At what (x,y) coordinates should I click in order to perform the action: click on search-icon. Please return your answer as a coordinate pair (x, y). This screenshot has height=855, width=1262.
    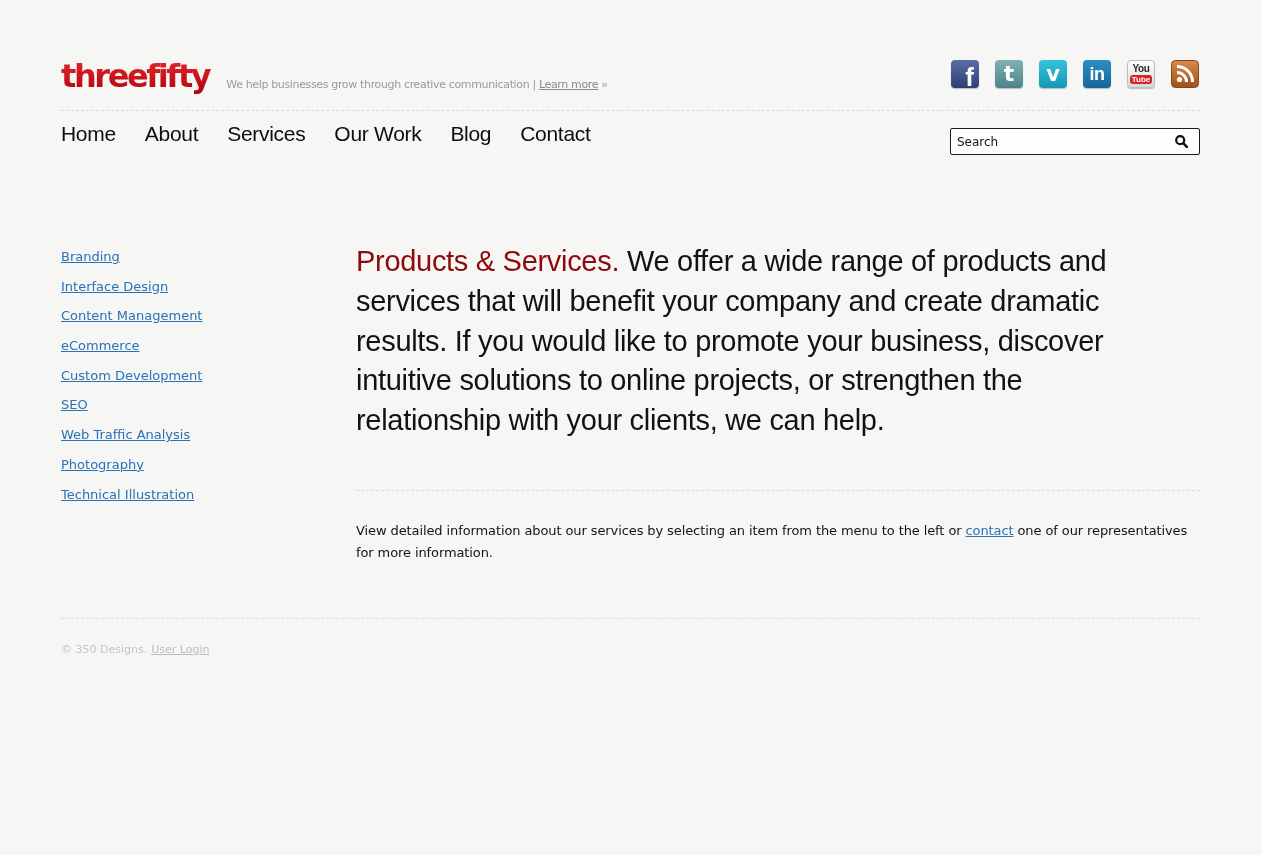
    Looking at the image, I should click on (1181, 141).